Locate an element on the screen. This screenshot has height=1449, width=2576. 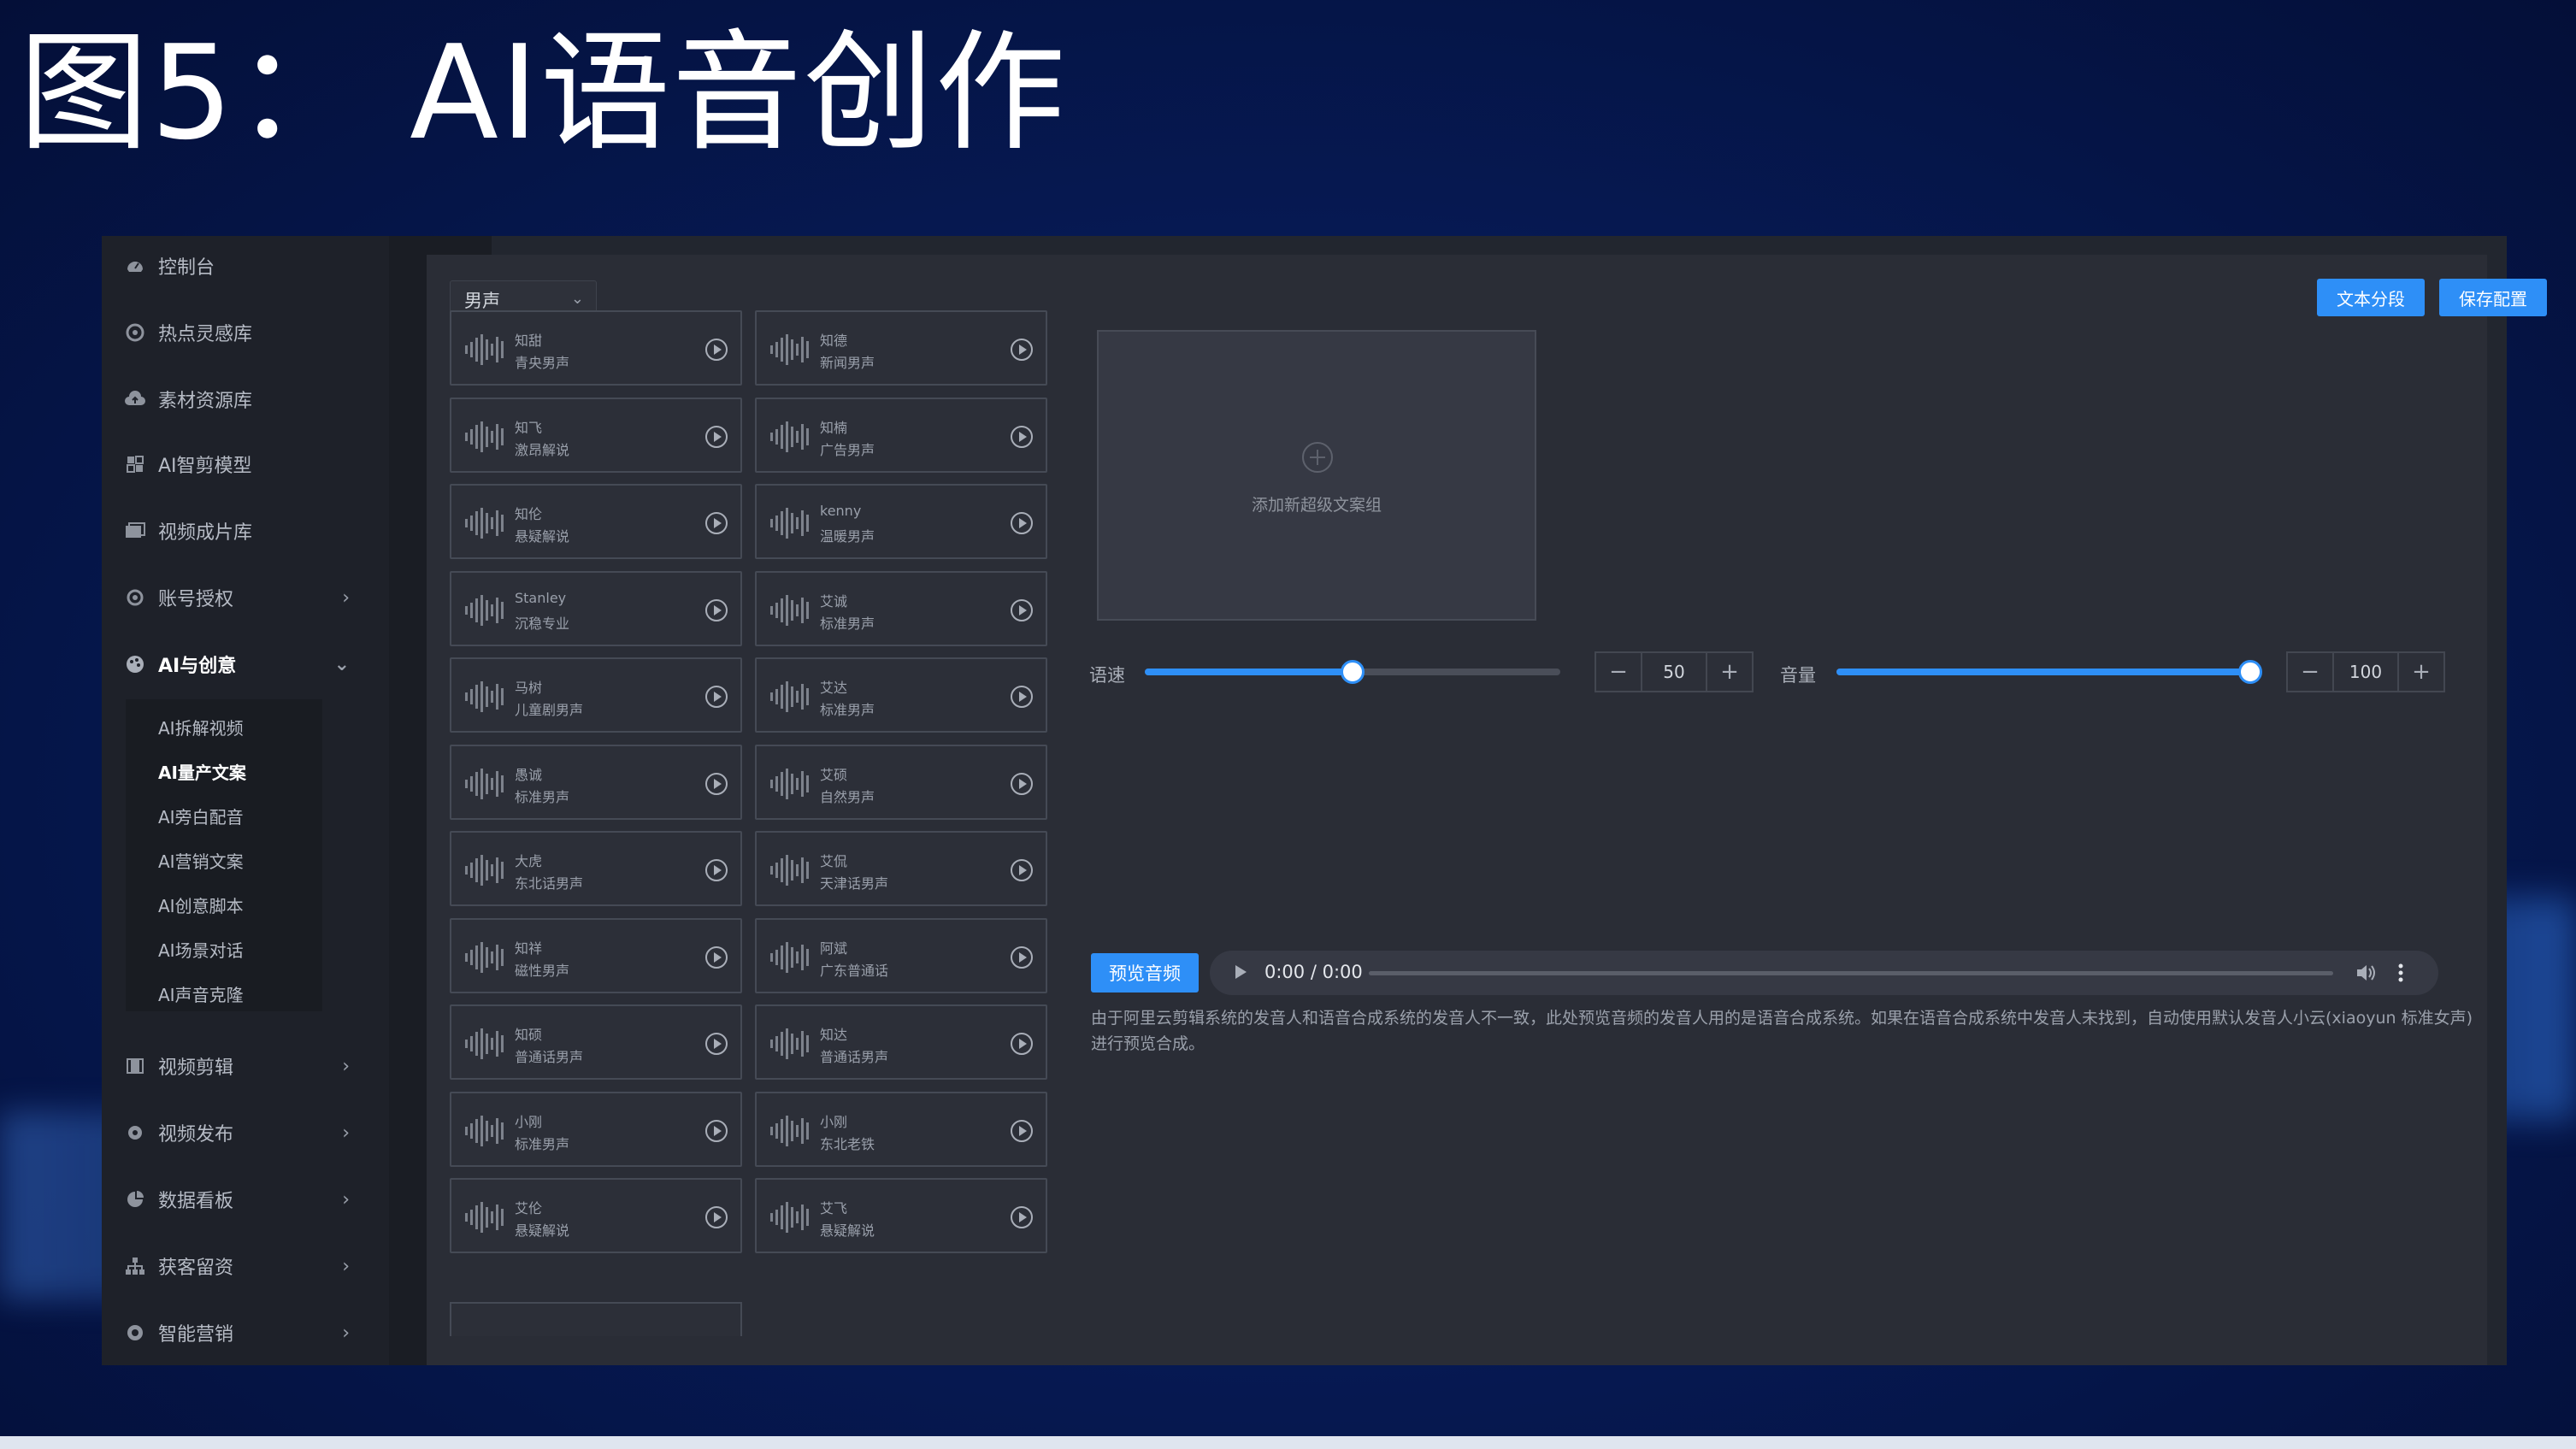
volume-increment-button: + is located at coordinates (2421, 672).